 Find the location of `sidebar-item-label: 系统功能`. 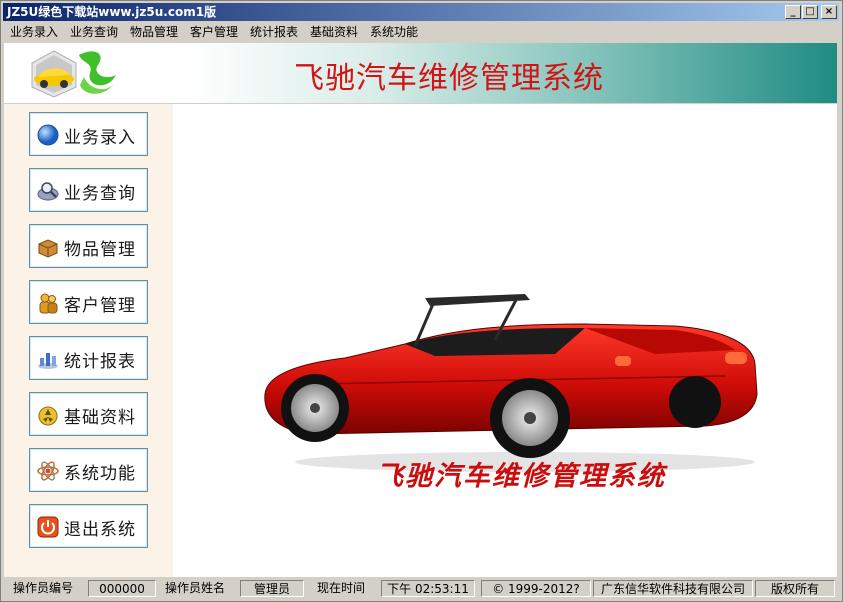

sidebar-item-label: 系统功能 is located at coordinates (100, 474).